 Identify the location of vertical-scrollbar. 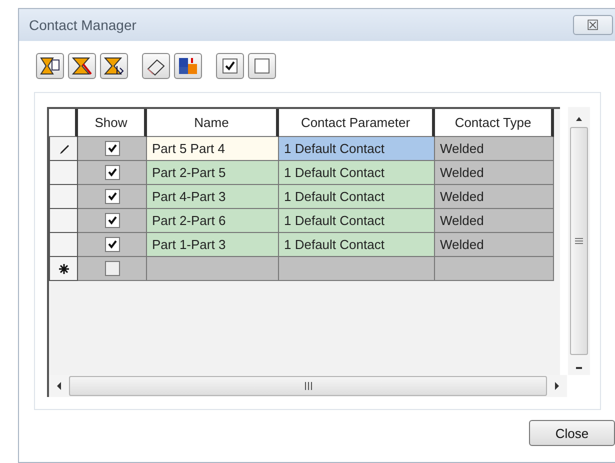
(579, 241).